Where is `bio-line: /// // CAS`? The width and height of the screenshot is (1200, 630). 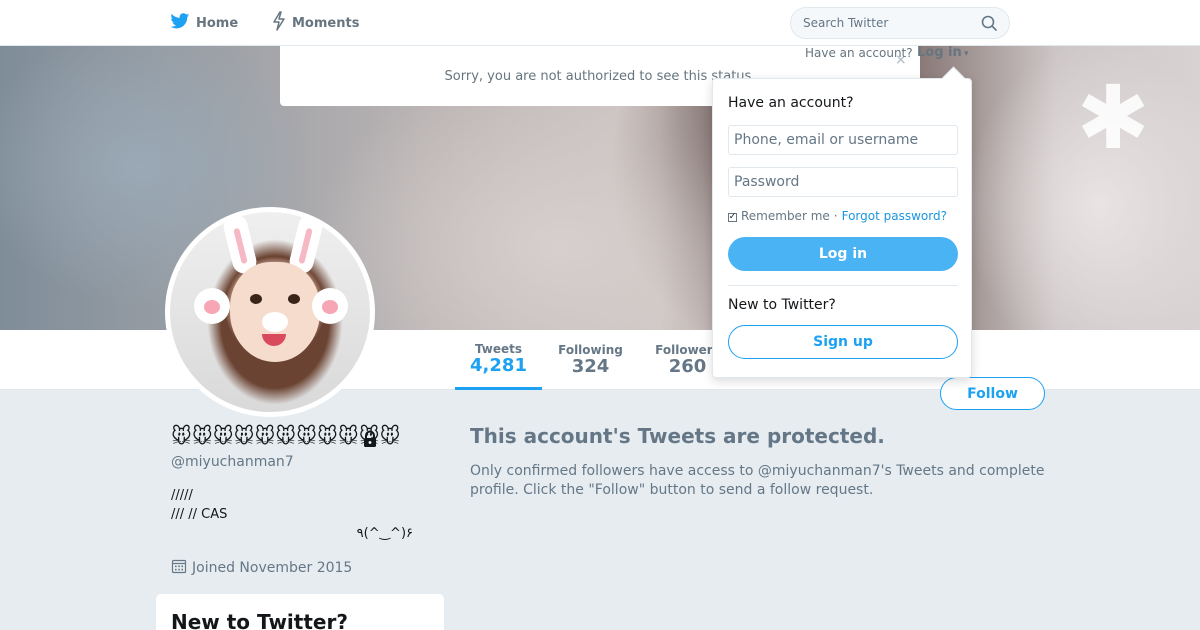
bio-line: /// // CAS is located at coordinates (199, 514).